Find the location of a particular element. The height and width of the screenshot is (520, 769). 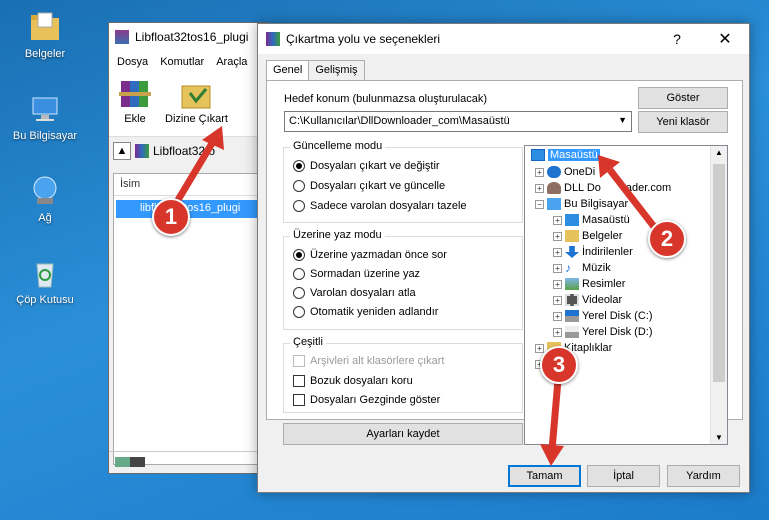

tree-item-user: + DLL Do ader.com is located at coordinates (603, 188).